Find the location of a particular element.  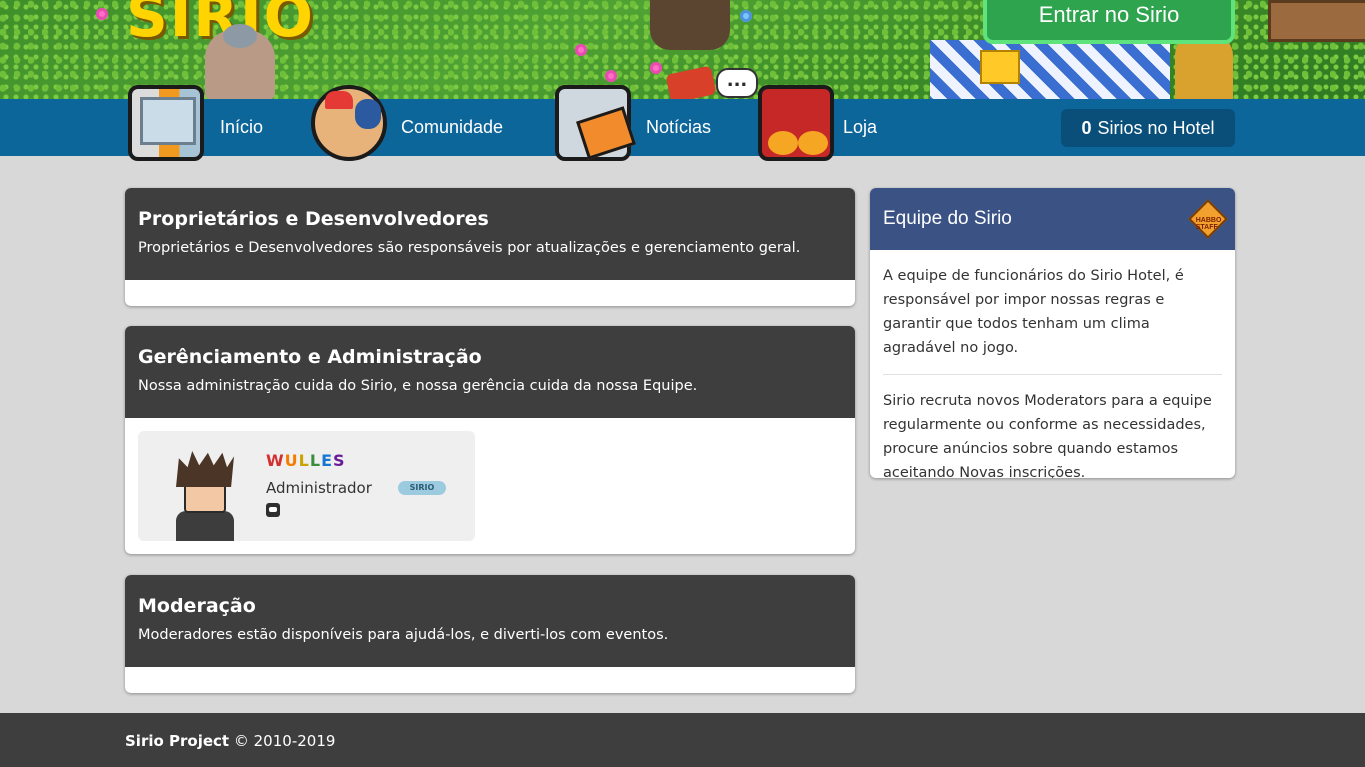

tree-decoration is located at coordinates (690, 25).